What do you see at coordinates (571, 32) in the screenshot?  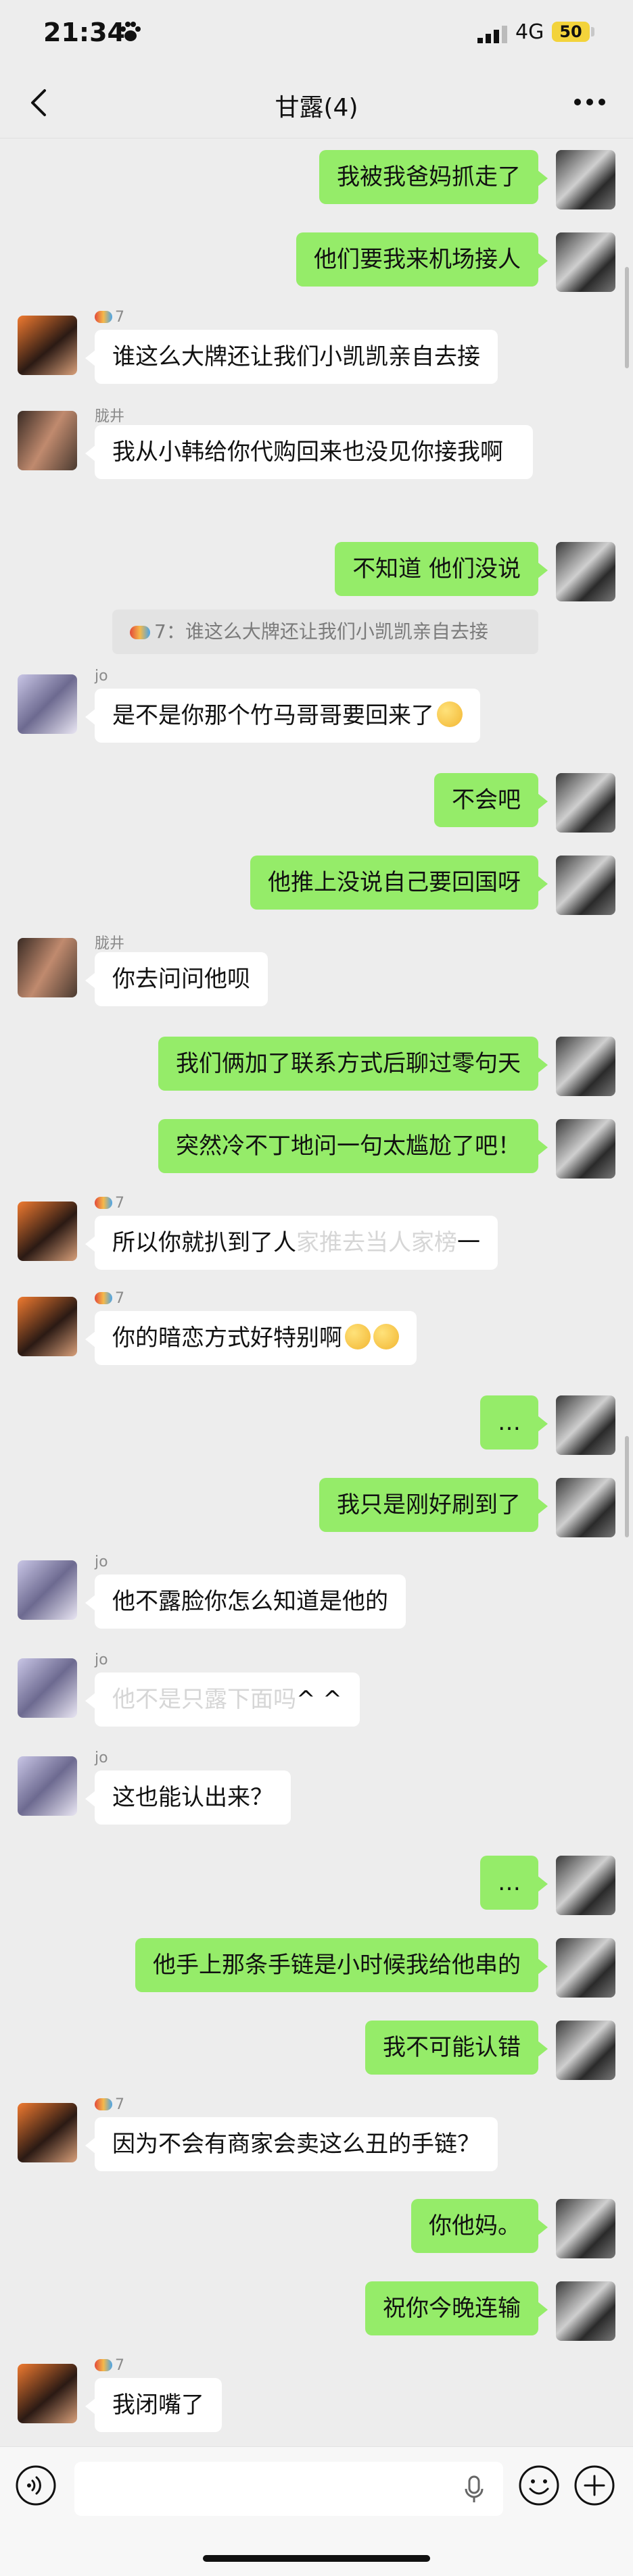 I see `battery-icon: 50` at bounding box center [571, 32].